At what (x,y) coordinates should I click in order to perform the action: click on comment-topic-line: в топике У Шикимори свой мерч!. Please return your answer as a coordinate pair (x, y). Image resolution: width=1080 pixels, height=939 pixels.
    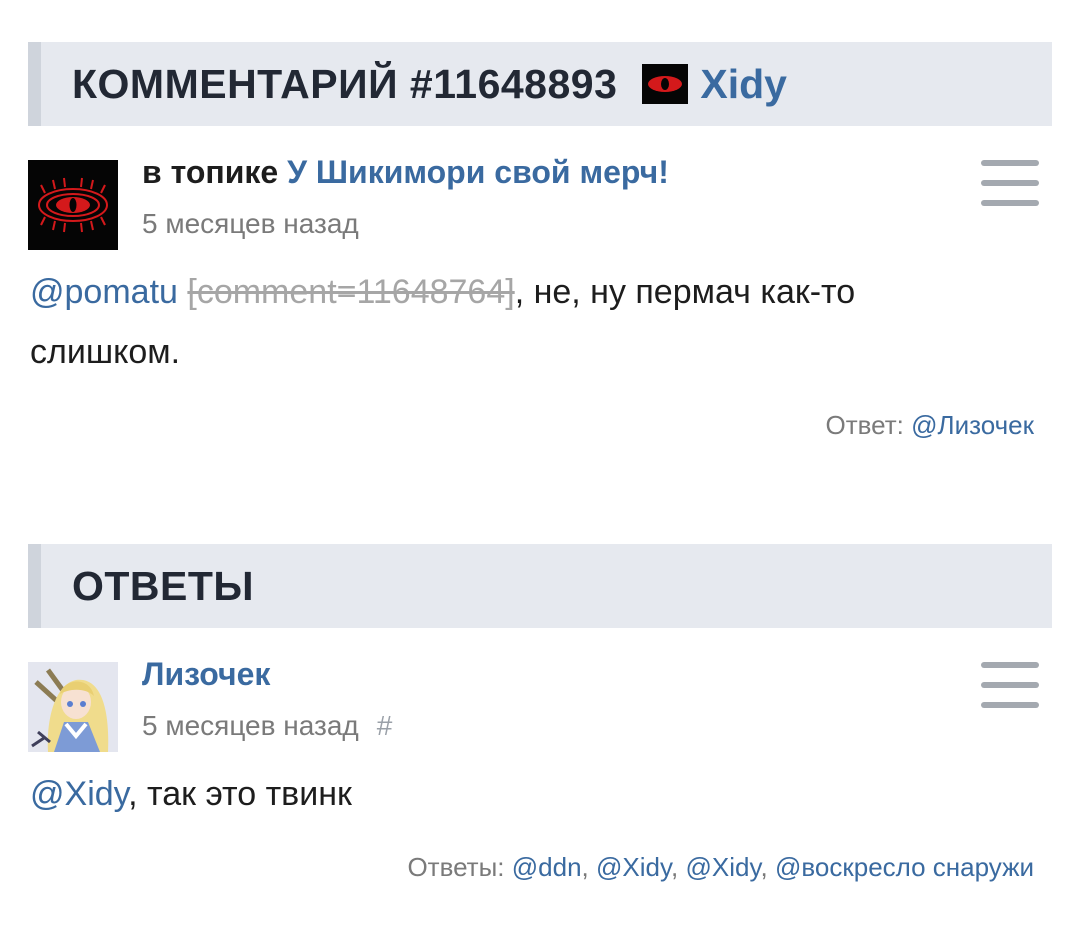
    Looking at the image, I should click on (405, 172).